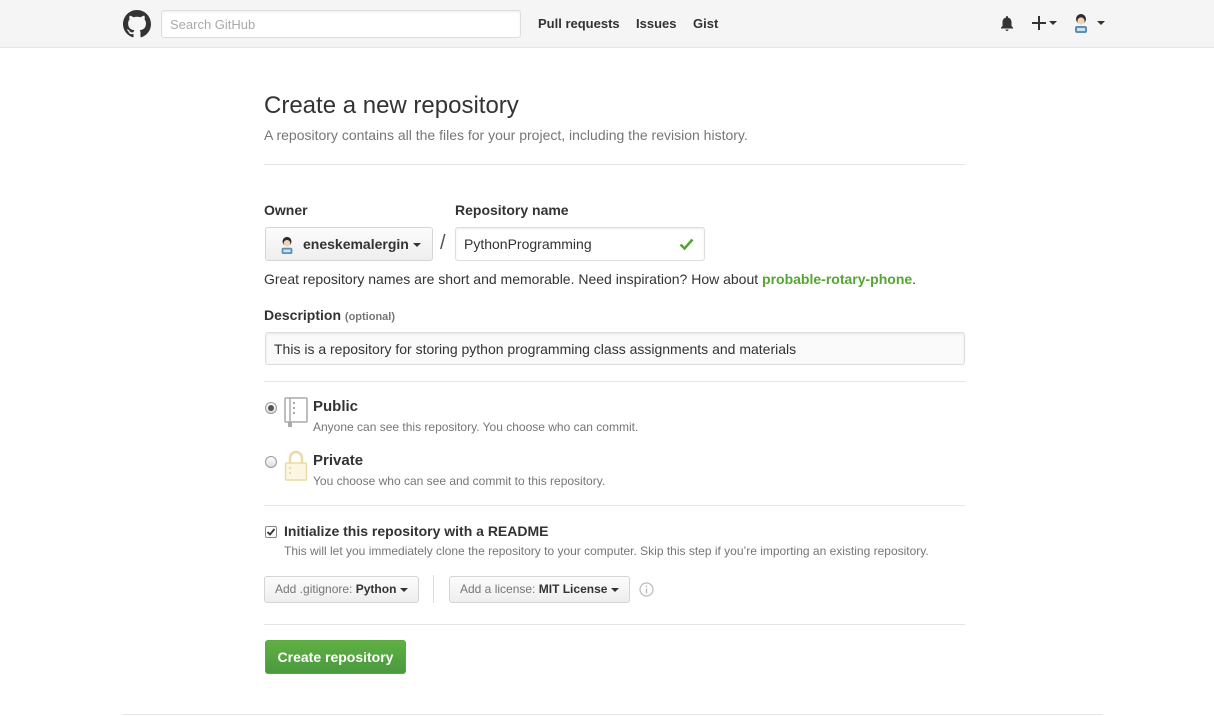 This screenshot has width=1214, height=716. What do you see at coordinates (1089, 23) in the screenshot?
I see `user-menu-button` at bounding box center [1089, 23].